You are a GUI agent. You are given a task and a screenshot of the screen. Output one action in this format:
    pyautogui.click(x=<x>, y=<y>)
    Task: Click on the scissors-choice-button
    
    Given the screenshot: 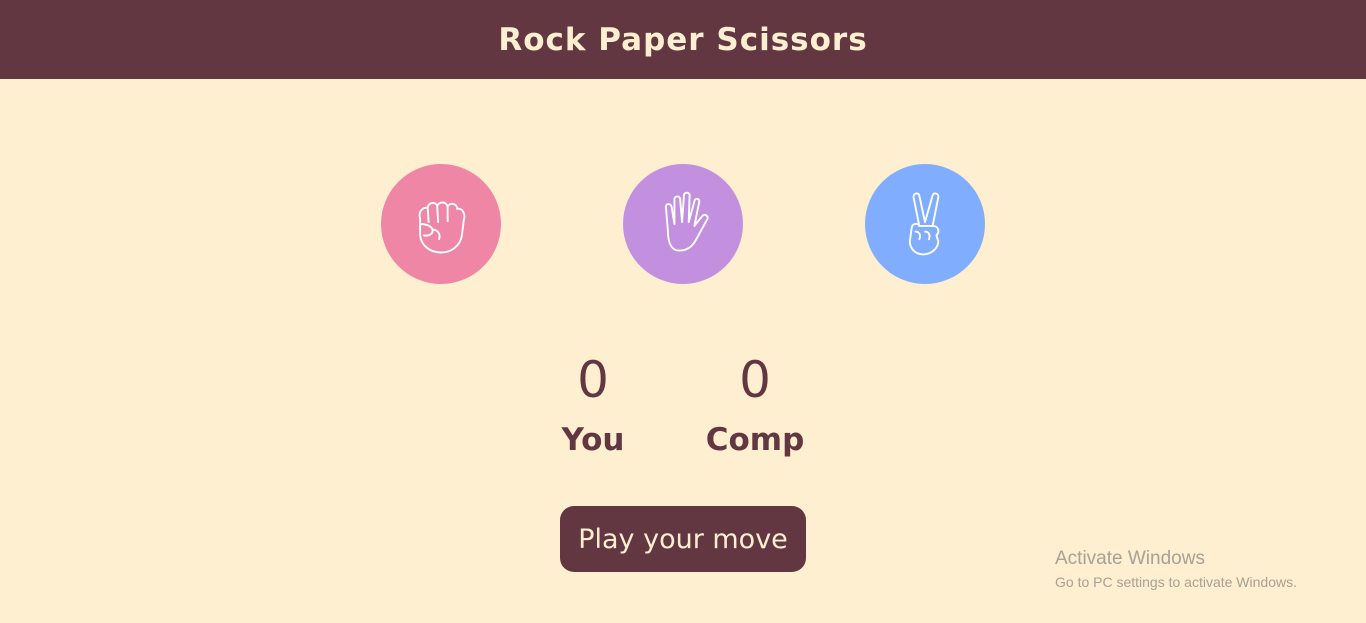 What is the action you would take?
    pyautogui.click(x=925, y=224)
    